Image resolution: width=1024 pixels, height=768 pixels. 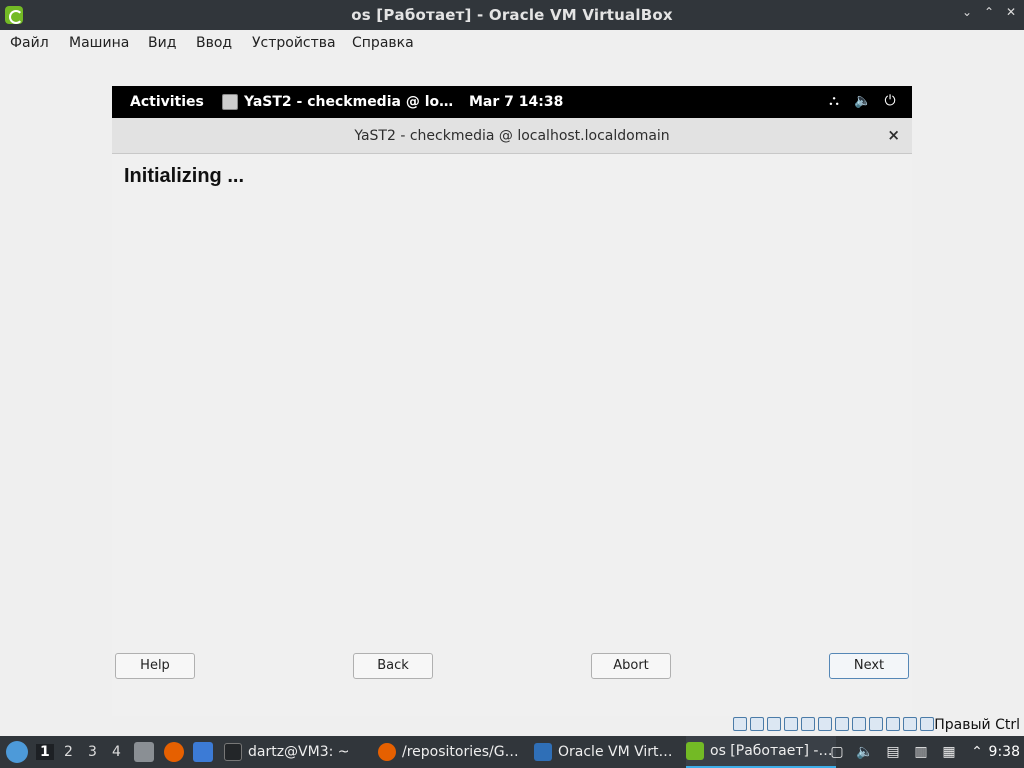 I want to click on workspace-4: 4, so click(x=116, y=752).